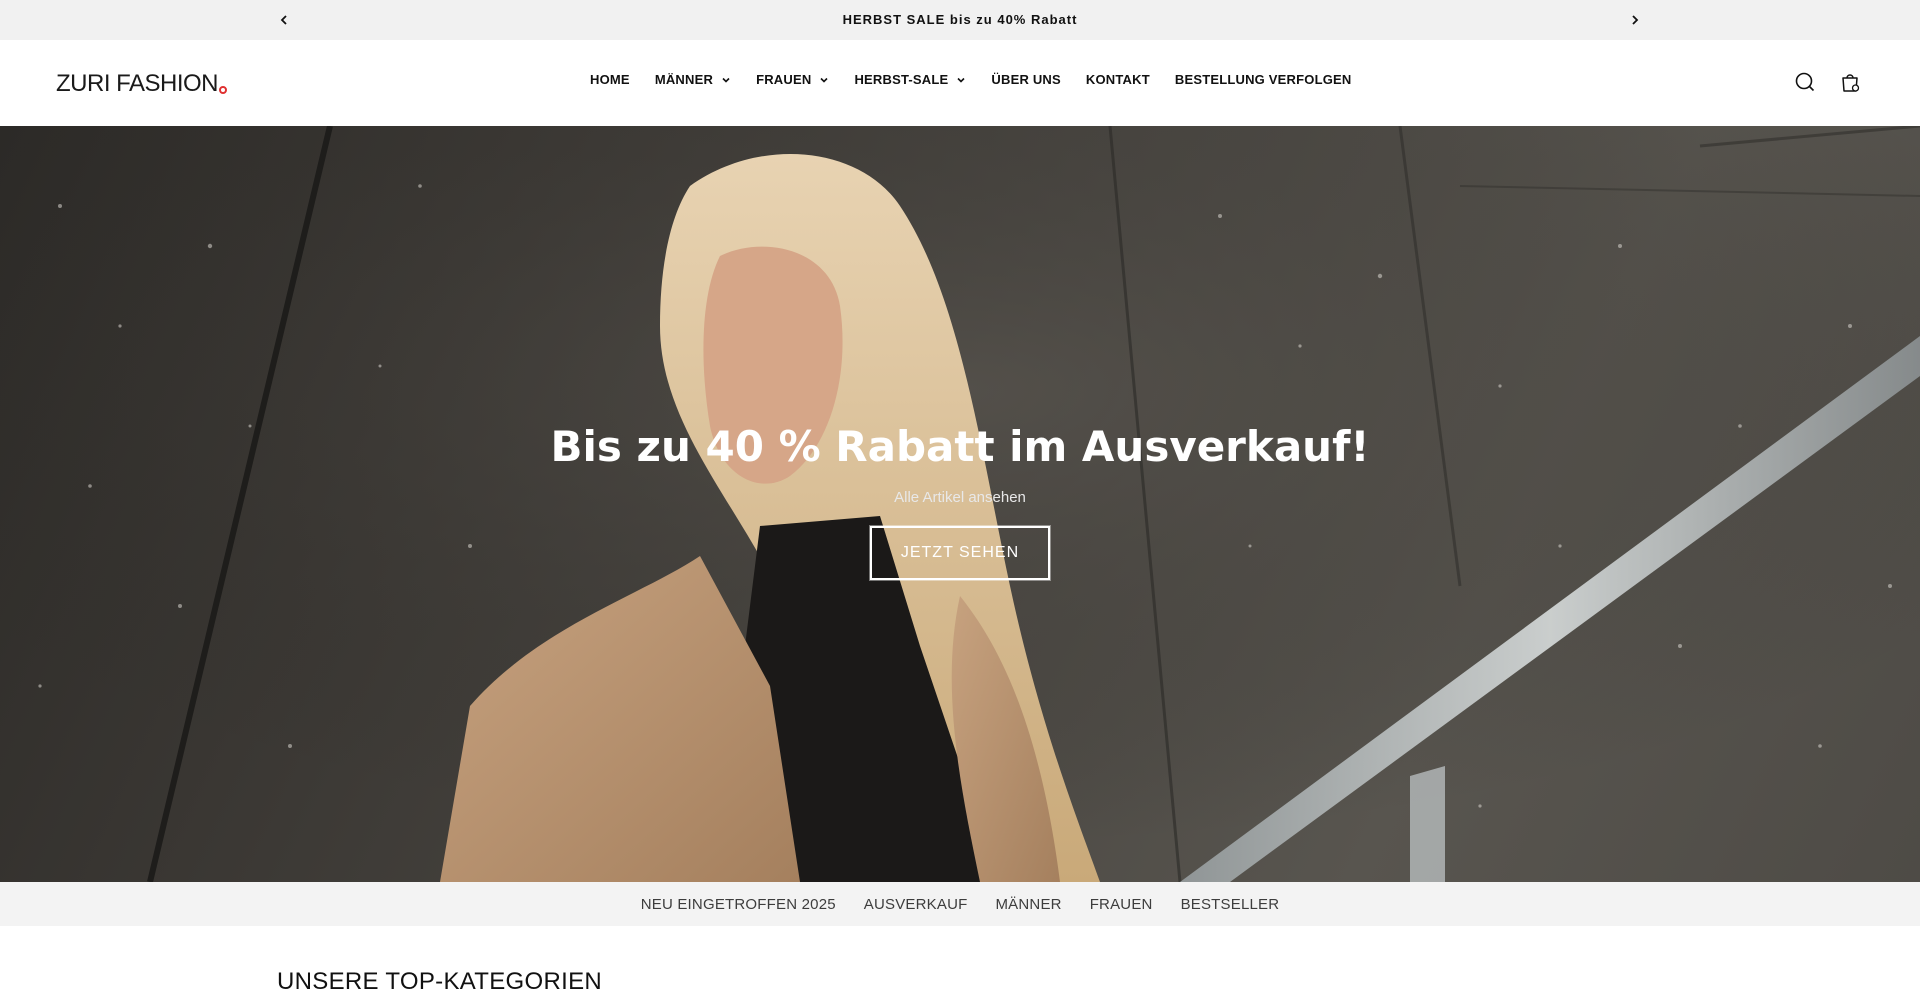  Describe the element at coordinates (223, 90) in the screenshot. I see `logo-dot-icon` at that location.